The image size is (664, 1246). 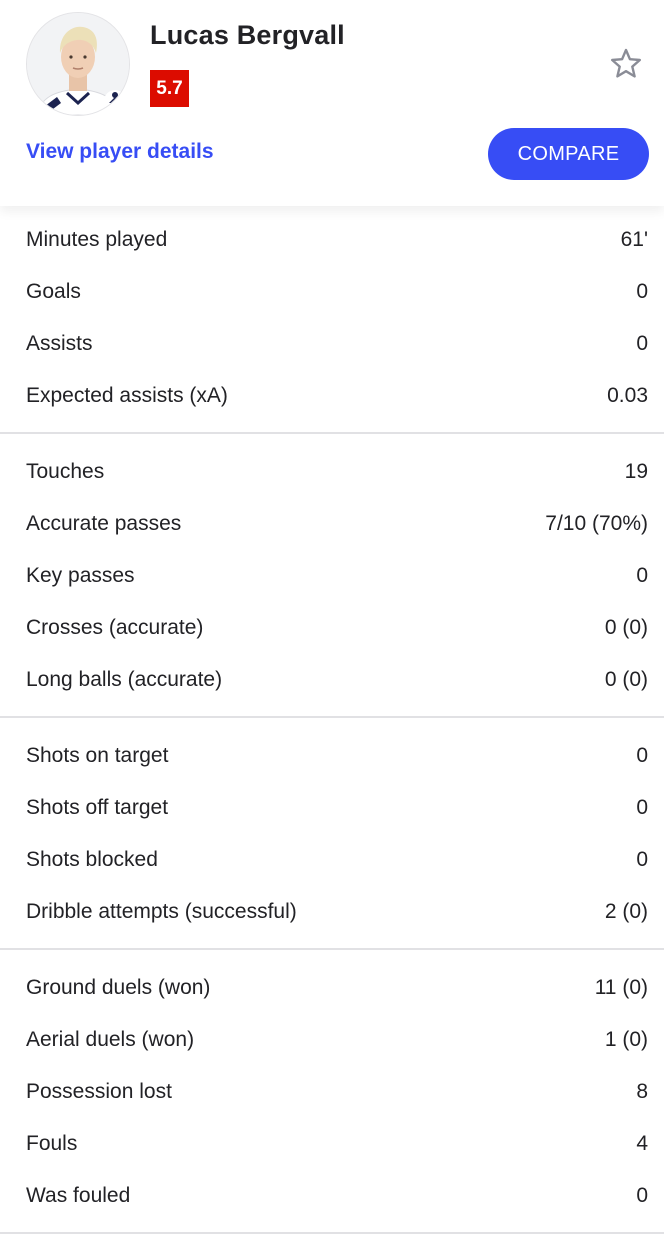 What do you see at coordinates (332, 628) in the screenshot?
I see `stat-row: Crosses (accurate) 0 (0)` at bounding box center [332, 628].